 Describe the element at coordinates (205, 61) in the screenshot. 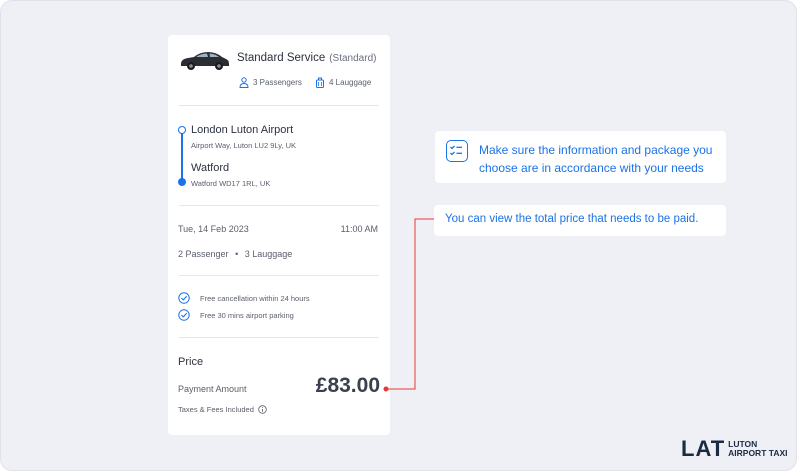

I see `car-icon` at that location.